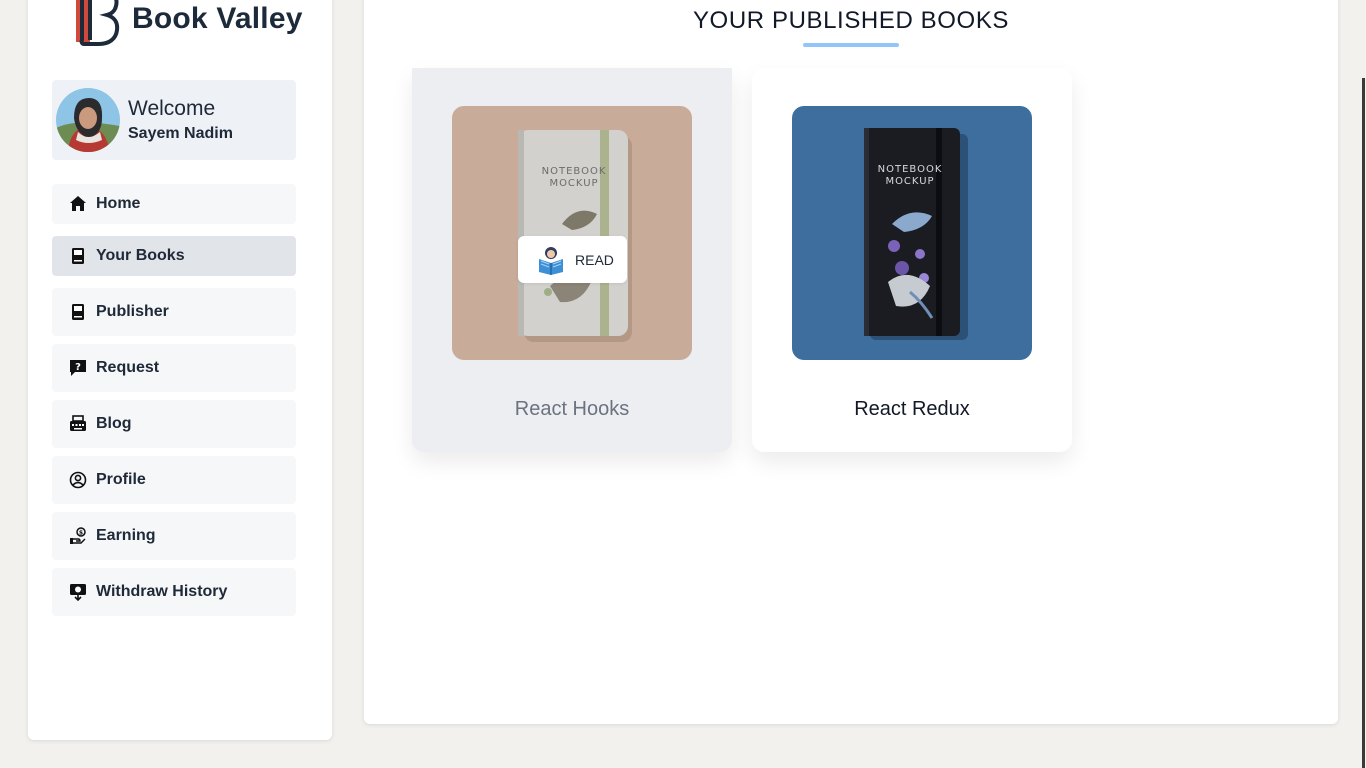  What do you see at coordinates (78, 536) in the screenshot?
I see `money-hand-icon: $` at bounding box center [78, 536].